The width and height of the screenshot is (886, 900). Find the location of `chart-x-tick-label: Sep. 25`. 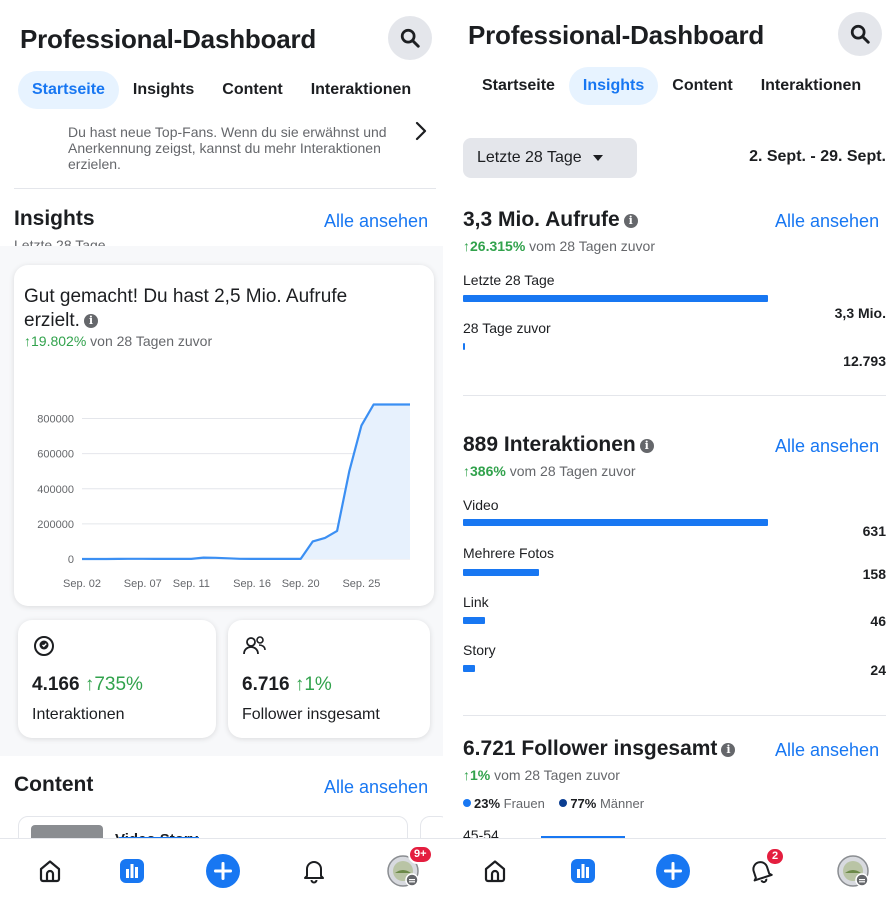

chart-x-tick-label: Sep. 25 is located at coordinates (361, 584).